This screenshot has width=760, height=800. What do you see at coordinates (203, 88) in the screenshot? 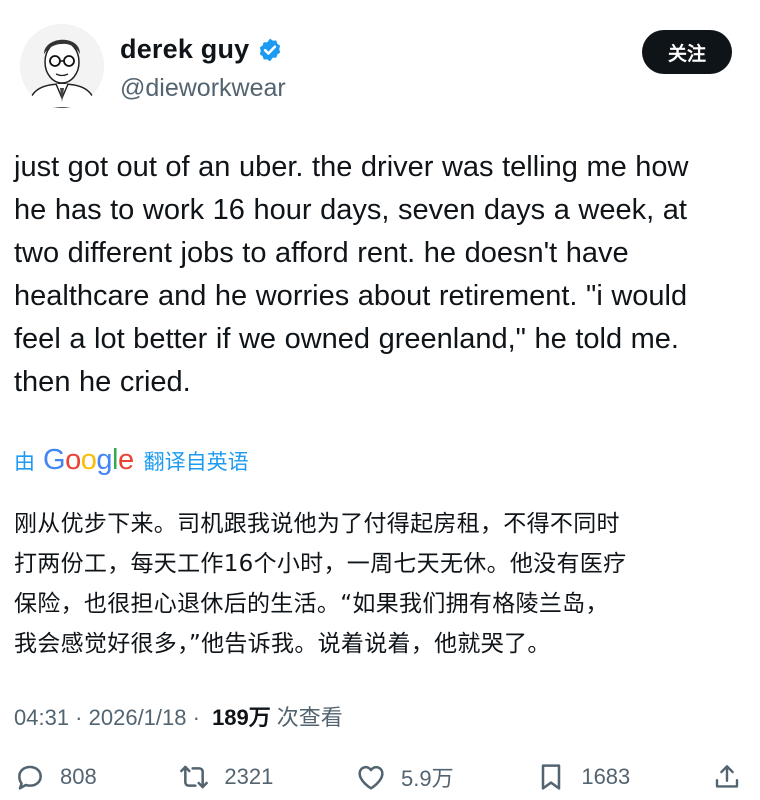
I see `handle: @dieworkwear` at bounding box center [203, 88].